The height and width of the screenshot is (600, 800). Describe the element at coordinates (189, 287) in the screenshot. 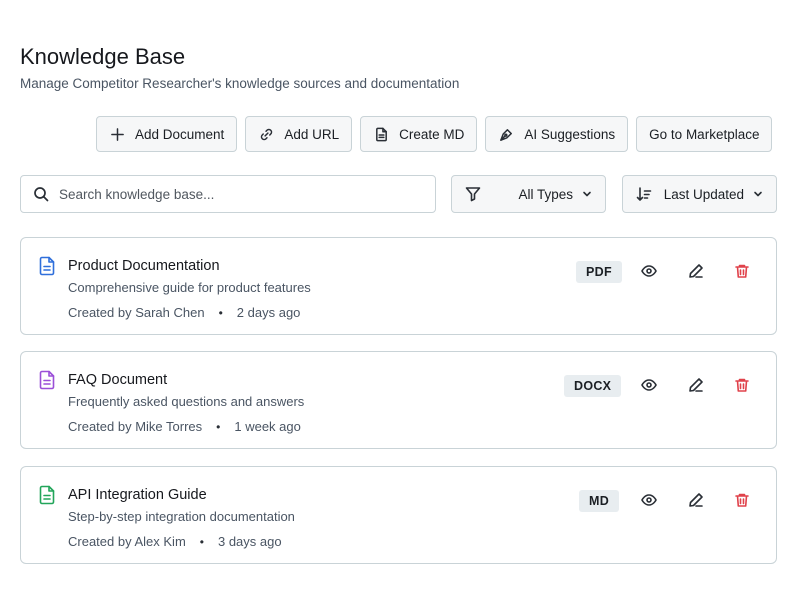

I see `document-description: Comprehensive guide for product features` at that location.